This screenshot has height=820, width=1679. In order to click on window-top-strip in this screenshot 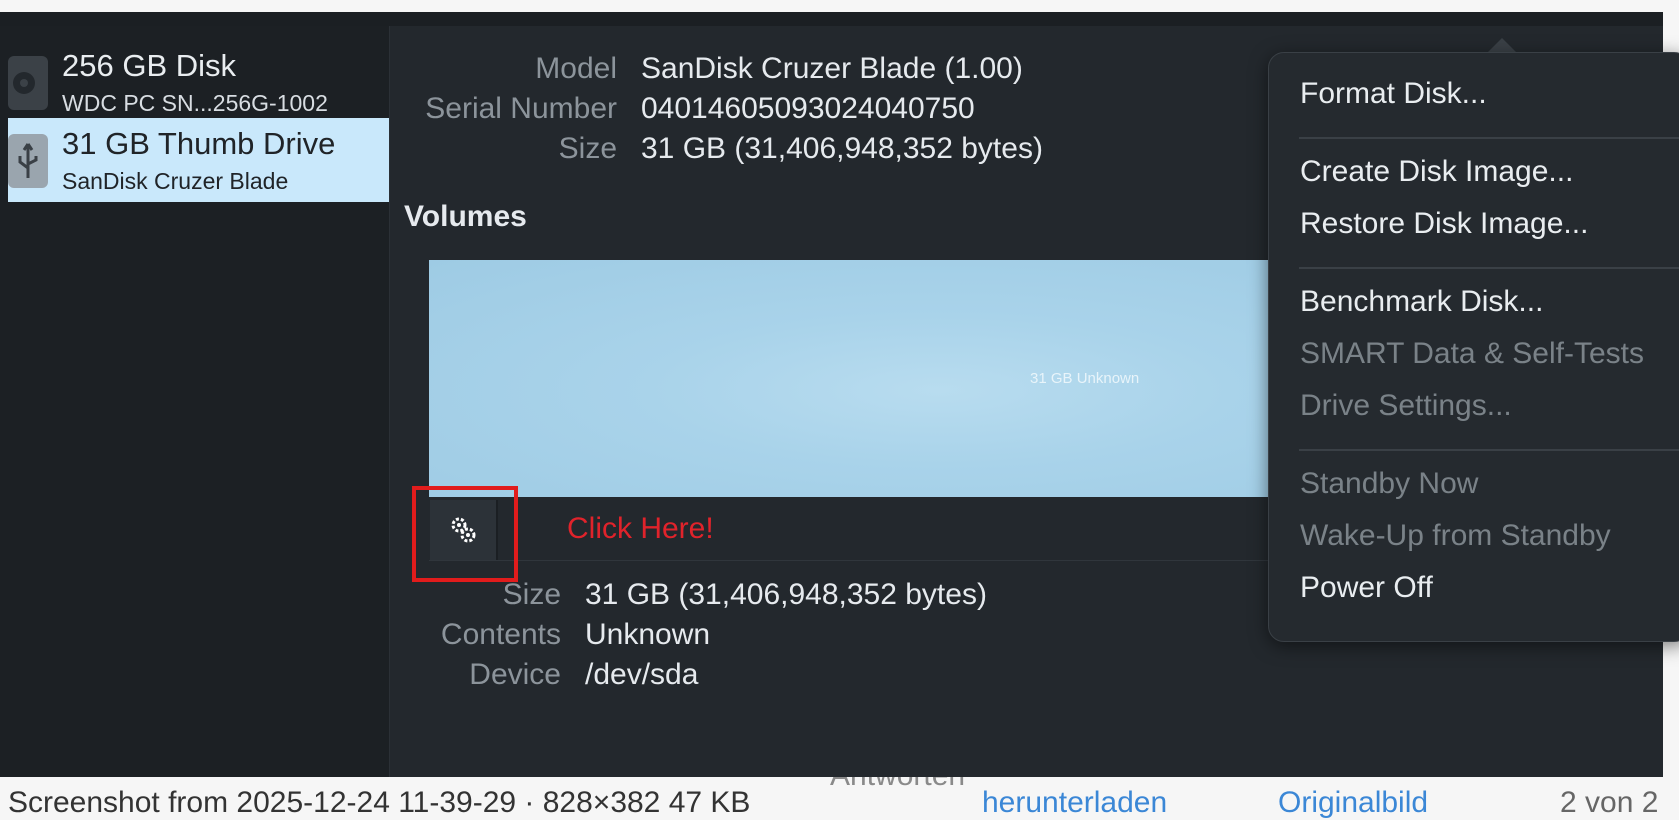, I will do `click(831, 19)`.